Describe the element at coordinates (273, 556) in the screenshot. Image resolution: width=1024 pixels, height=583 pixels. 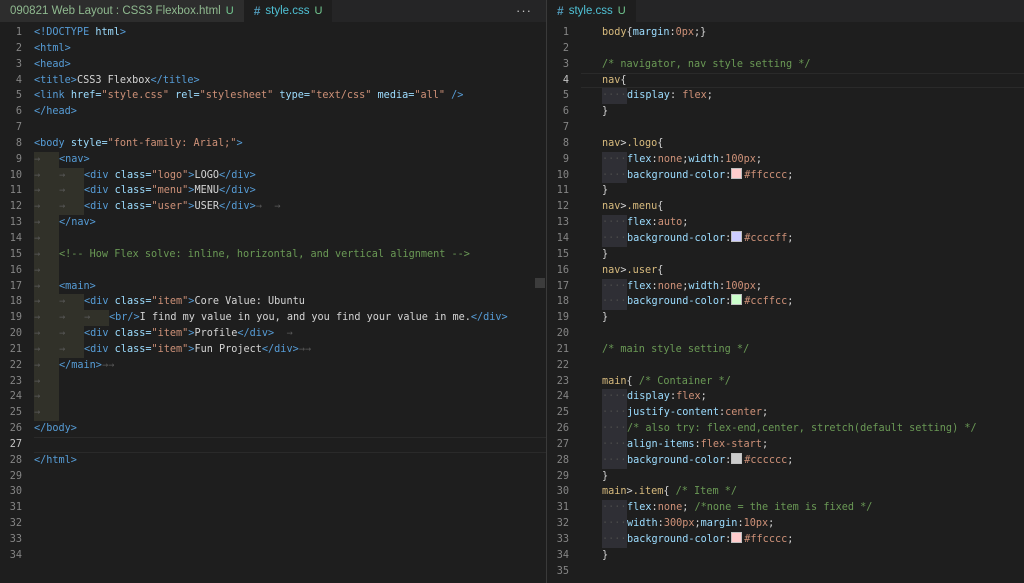
I see `code-line: 34` at that location.